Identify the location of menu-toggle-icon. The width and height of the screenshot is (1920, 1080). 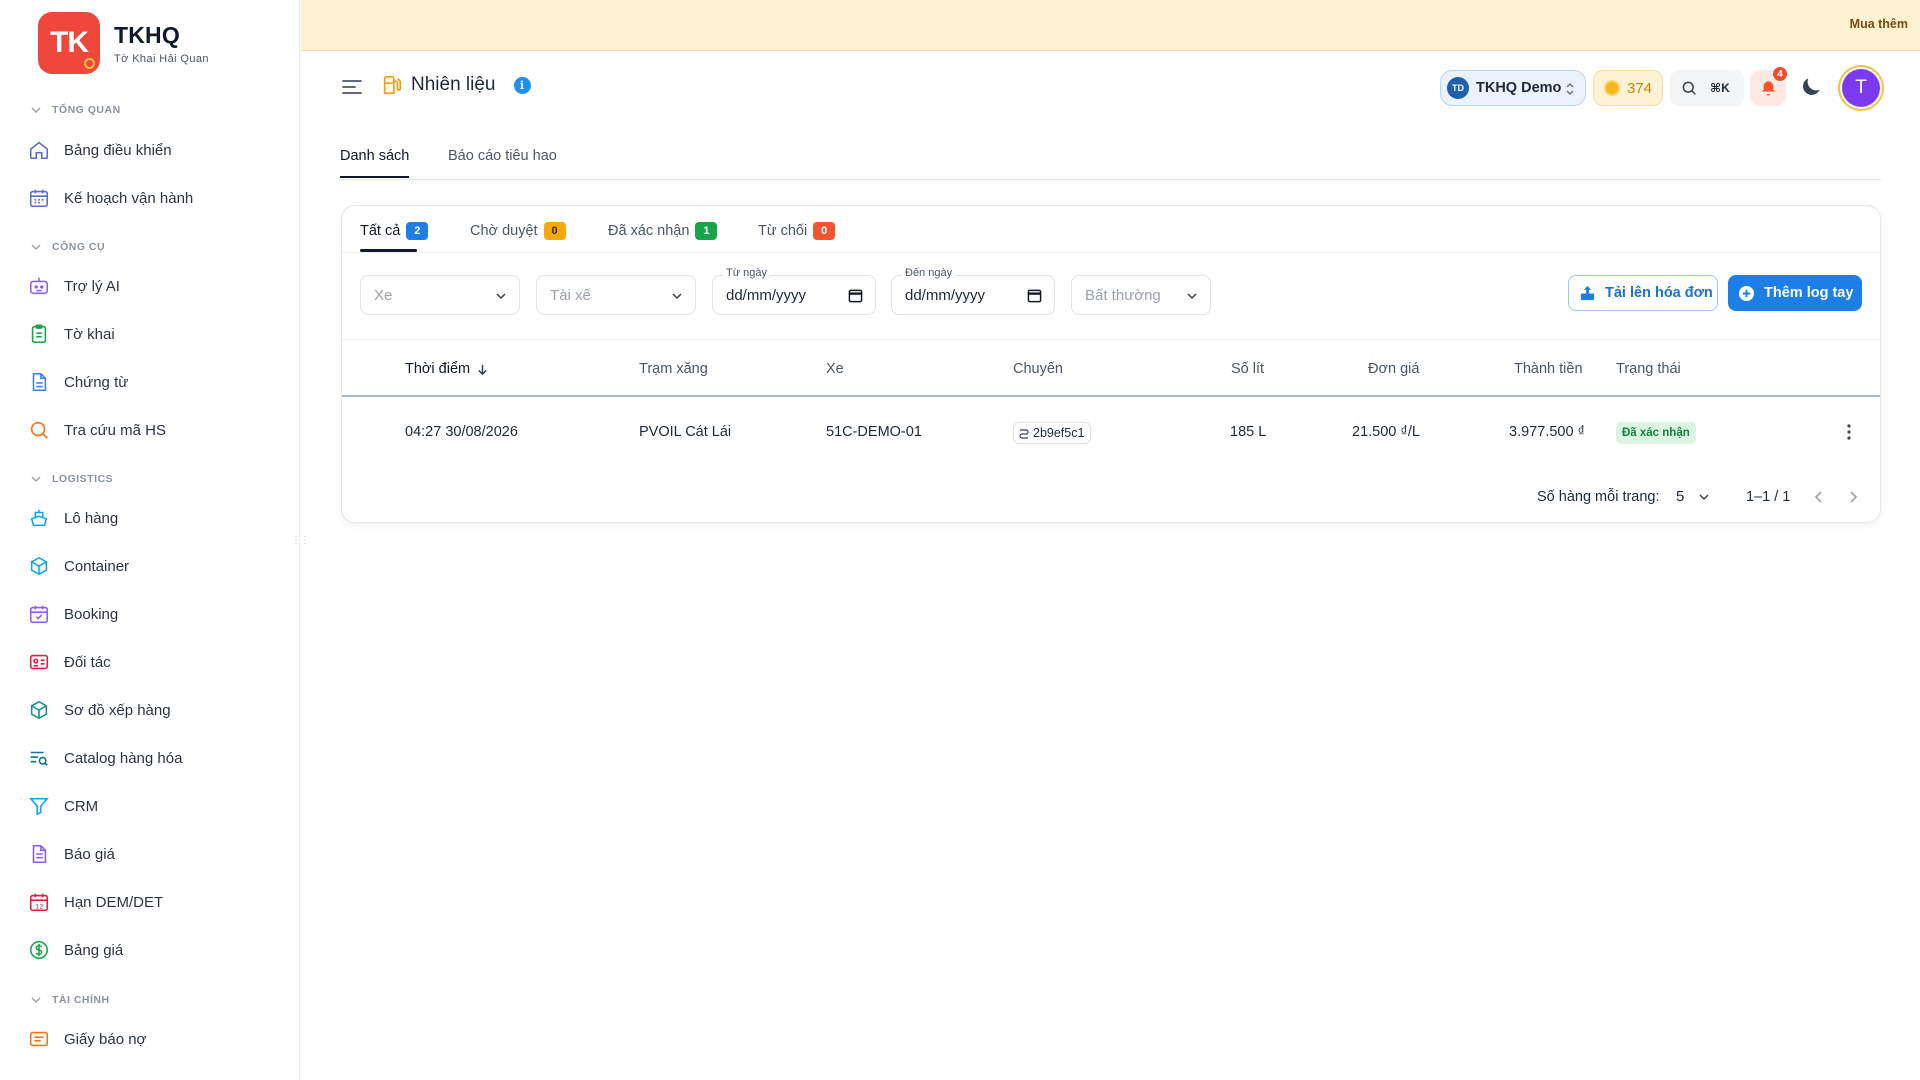
(352, 87).